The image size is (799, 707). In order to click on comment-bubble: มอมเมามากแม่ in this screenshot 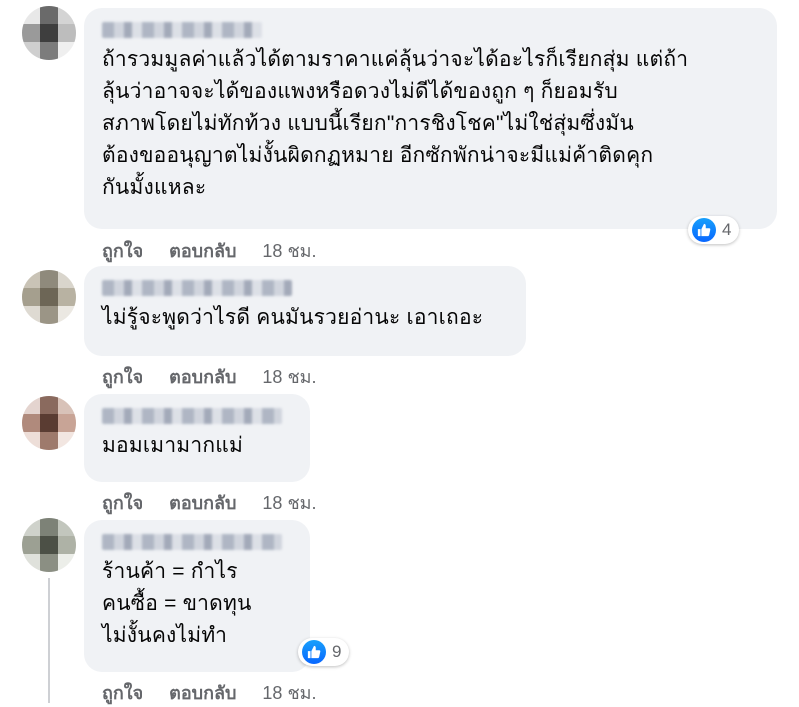, I will do `click(197, 438)`.